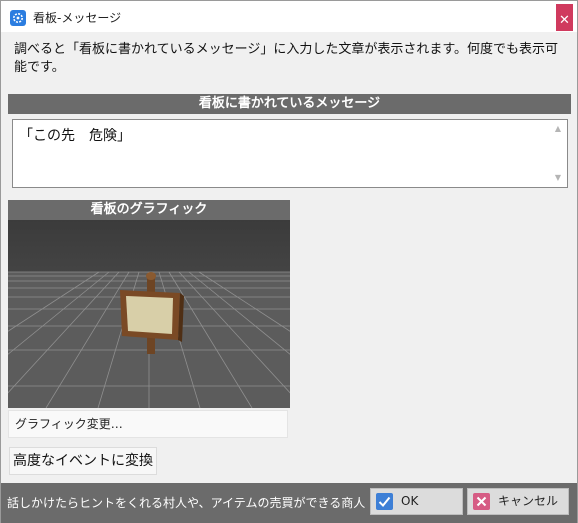  What do you see at coordinates (75, 136) in the screenshot?
I see `message-text: 「この先 危険」` at bounding box center [75, 136].